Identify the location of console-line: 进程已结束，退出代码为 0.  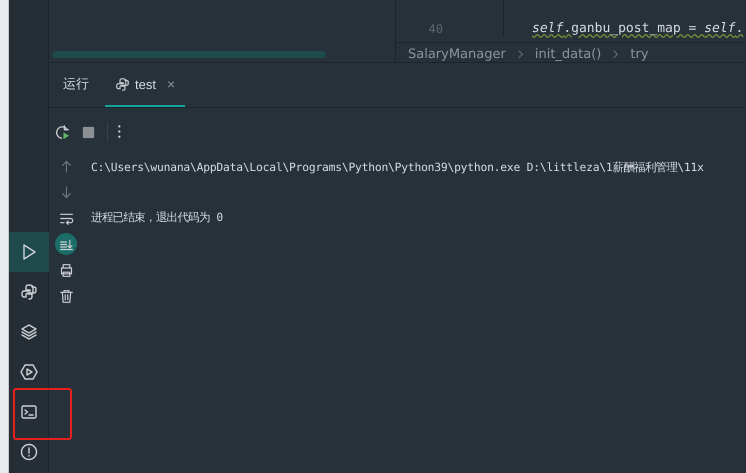
(157, 218).